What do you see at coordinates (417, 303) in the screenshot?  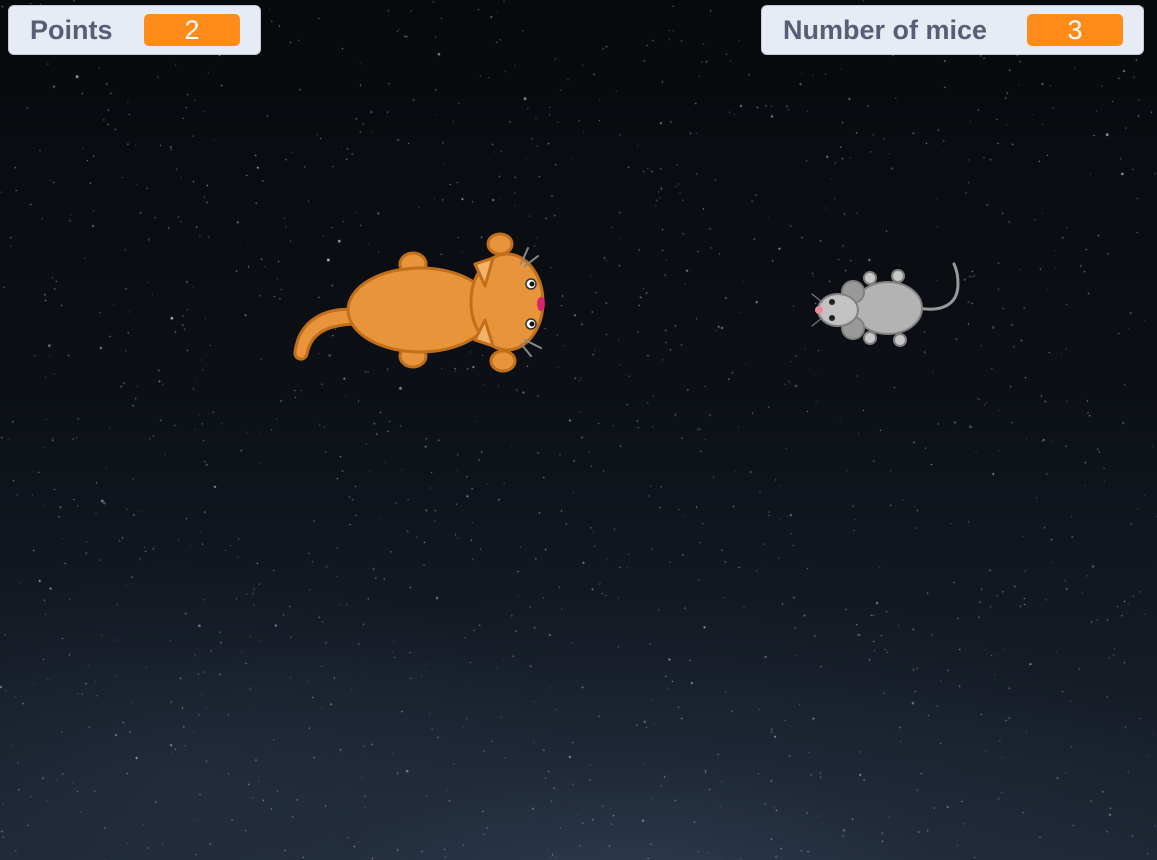 I see `cat-sprite` at bounding box center [417, 303].